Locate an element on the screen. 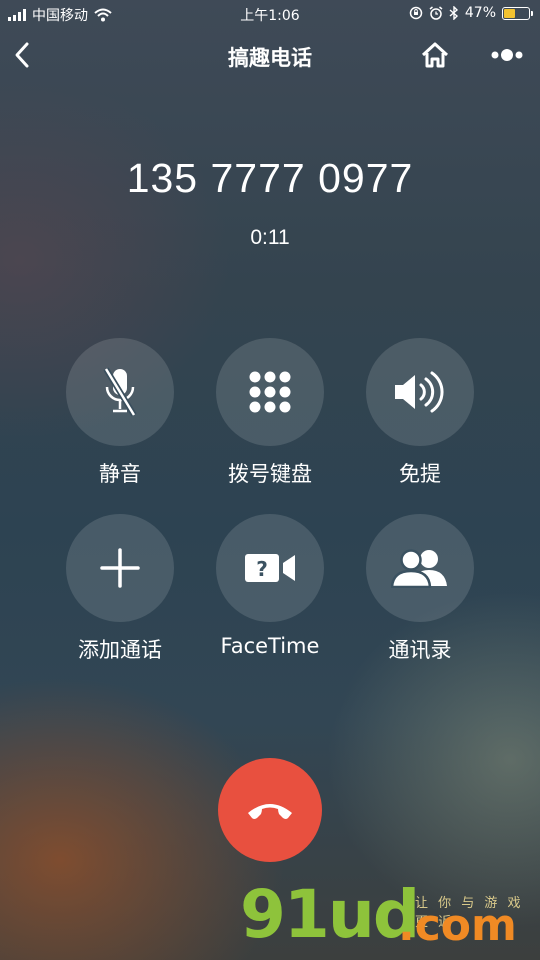 The height and width of the screenshot is (960, 540). add-call-button-circle is located at coordinates (120, 568).